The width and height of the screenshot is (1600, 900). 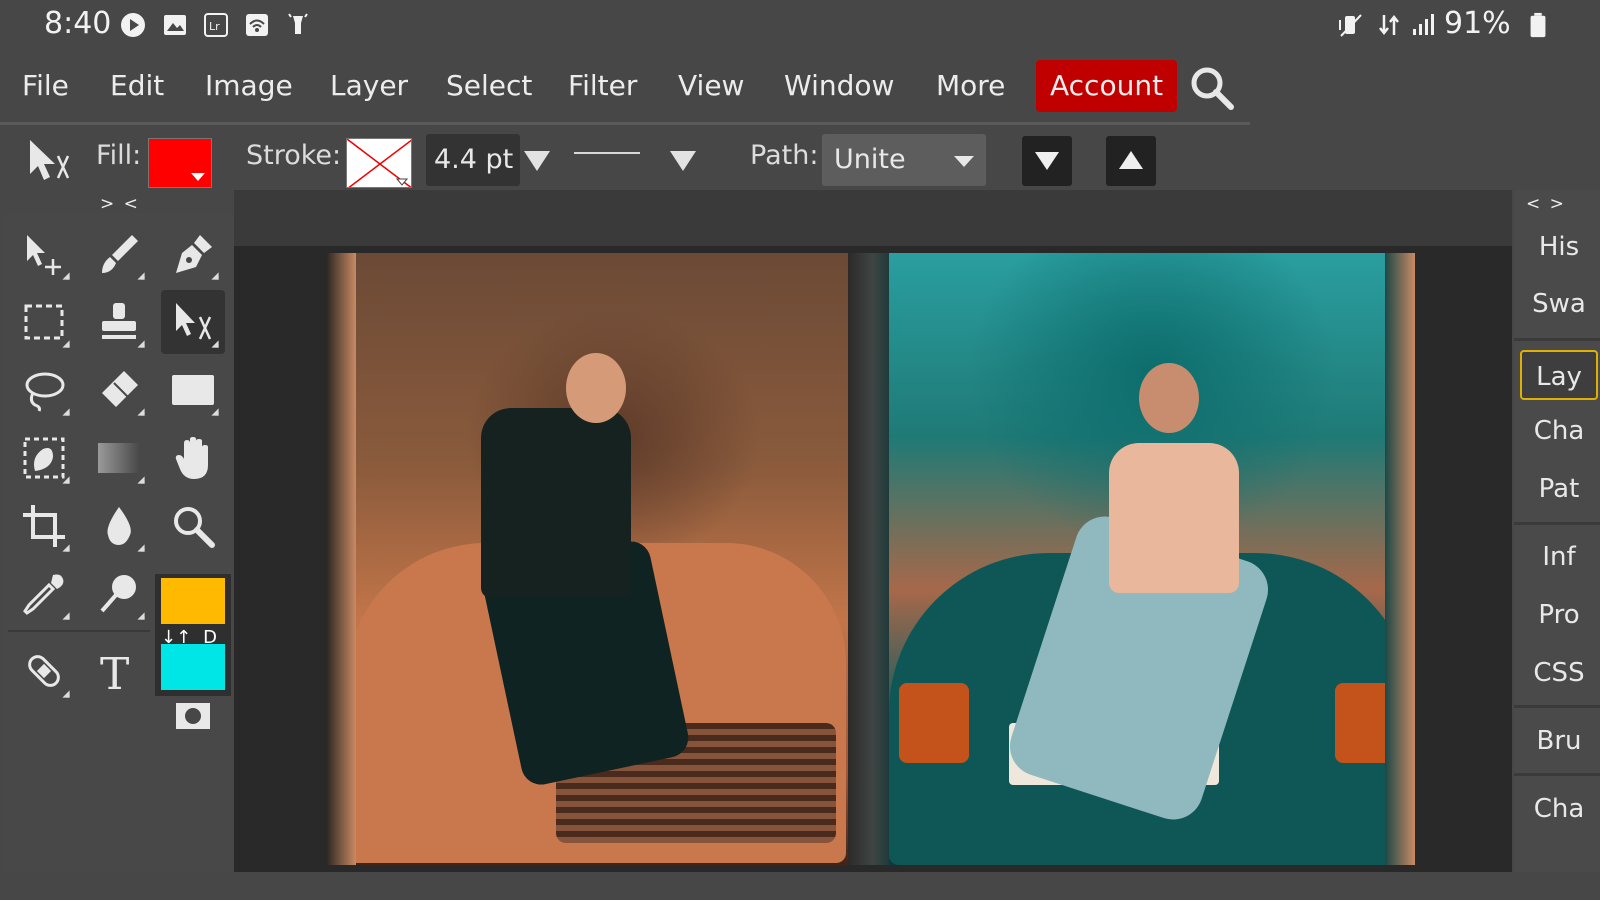 I want to click on background-color-swatch, so click(x=193, y=667).